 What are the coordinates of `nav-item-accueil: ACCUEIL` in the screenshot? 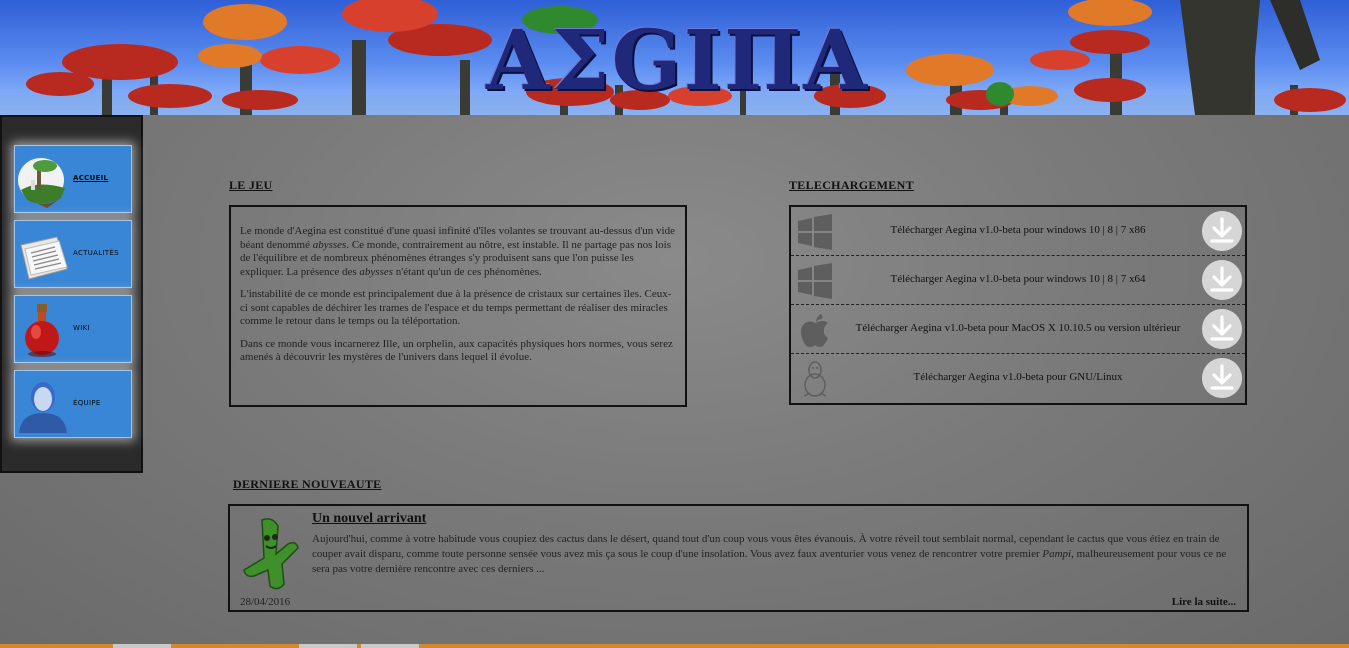 It's located at (73, 179).